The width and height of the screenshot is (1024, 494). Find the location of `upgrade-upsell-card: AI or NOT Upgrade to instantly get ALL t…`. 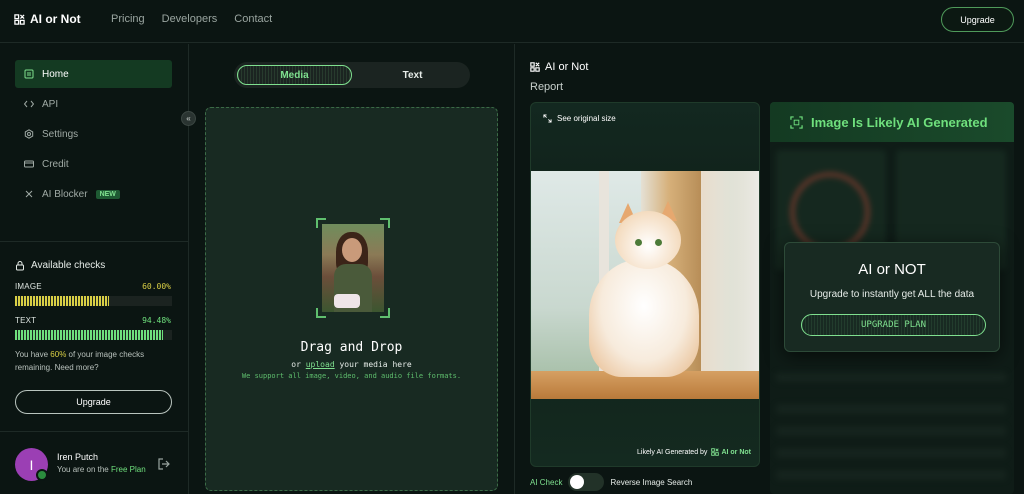

upgrade-upsell-card: AI or NOT Upgrade to instantly get ALL t… is located at coordinates (892, 297).